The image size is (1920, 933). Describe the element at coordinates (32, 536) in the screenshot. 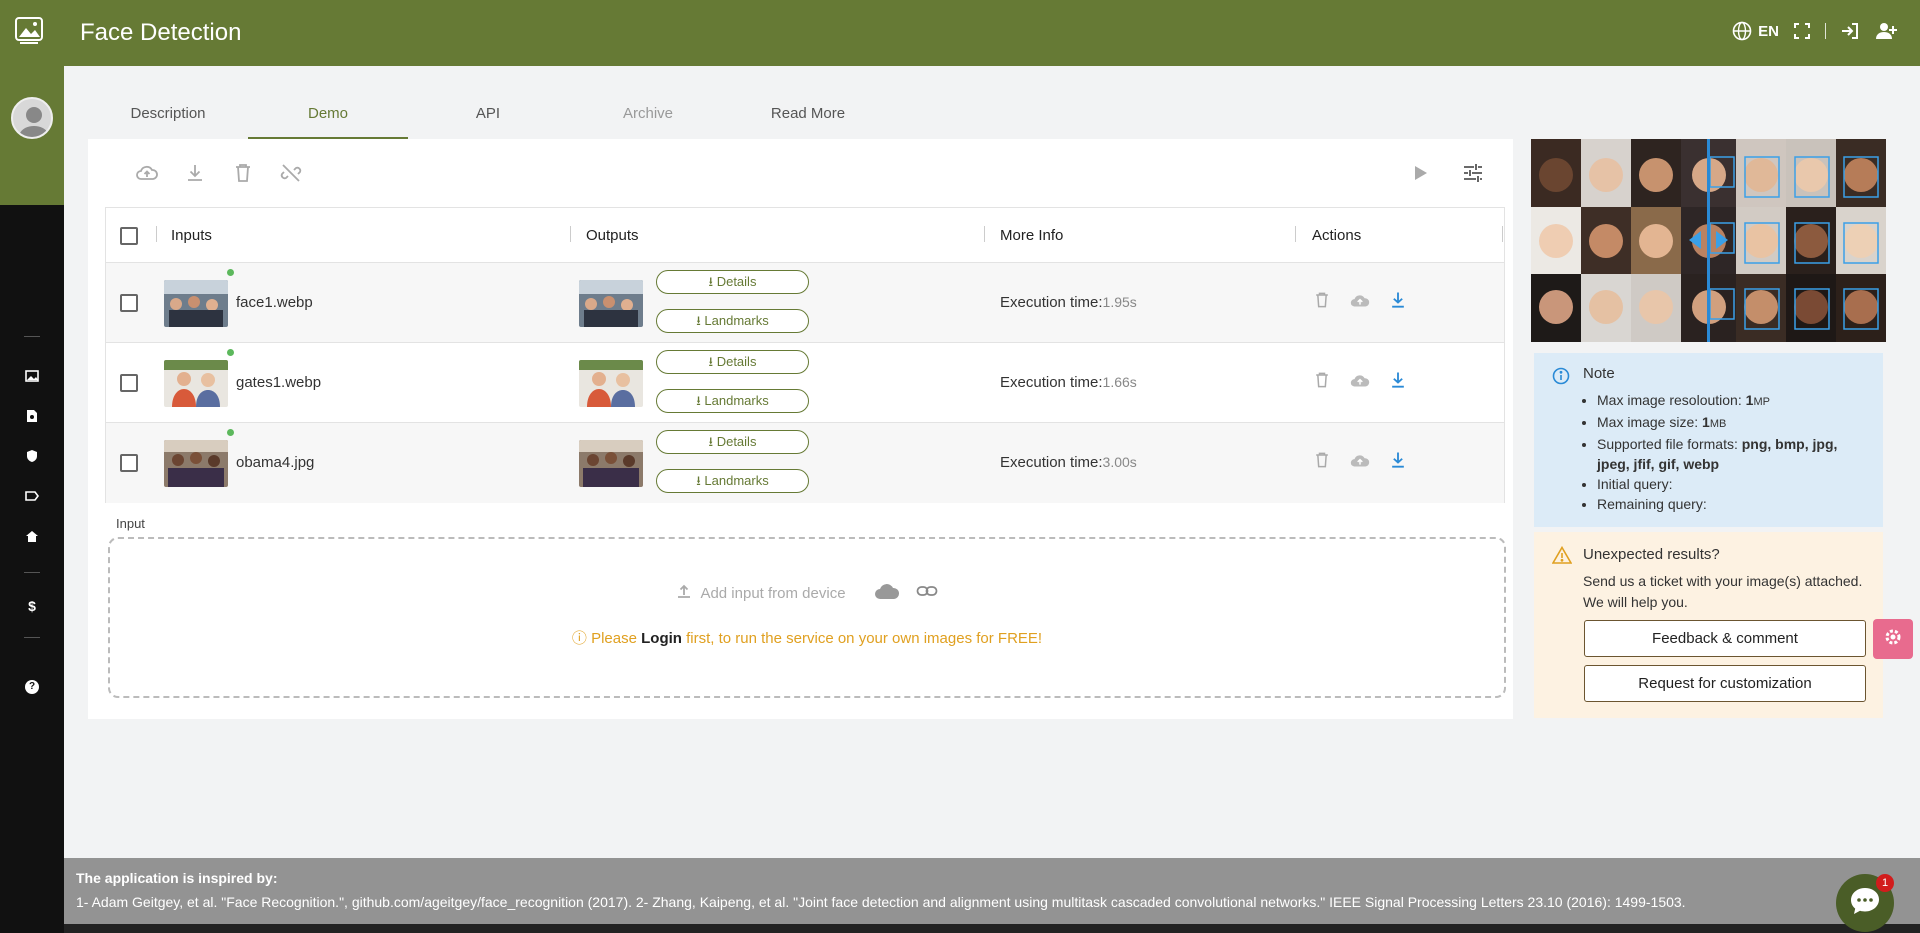

I see `home-icon` at that location.